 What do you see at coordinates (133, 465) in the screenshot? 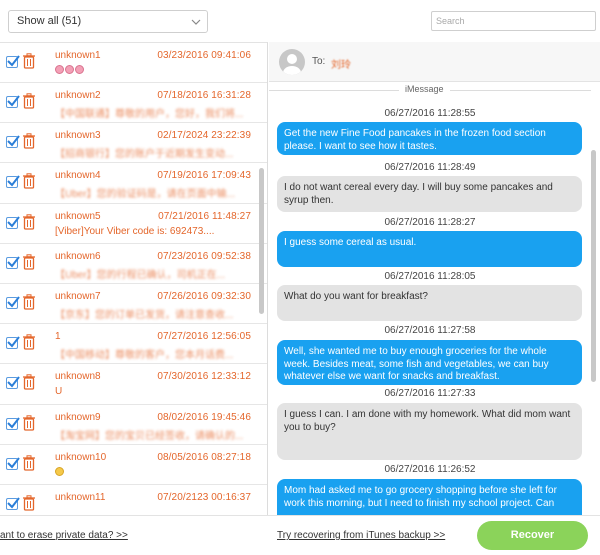
I see `list-item: unknown10 08/05/2016 08:27:18` at bounding box center [133, 465].